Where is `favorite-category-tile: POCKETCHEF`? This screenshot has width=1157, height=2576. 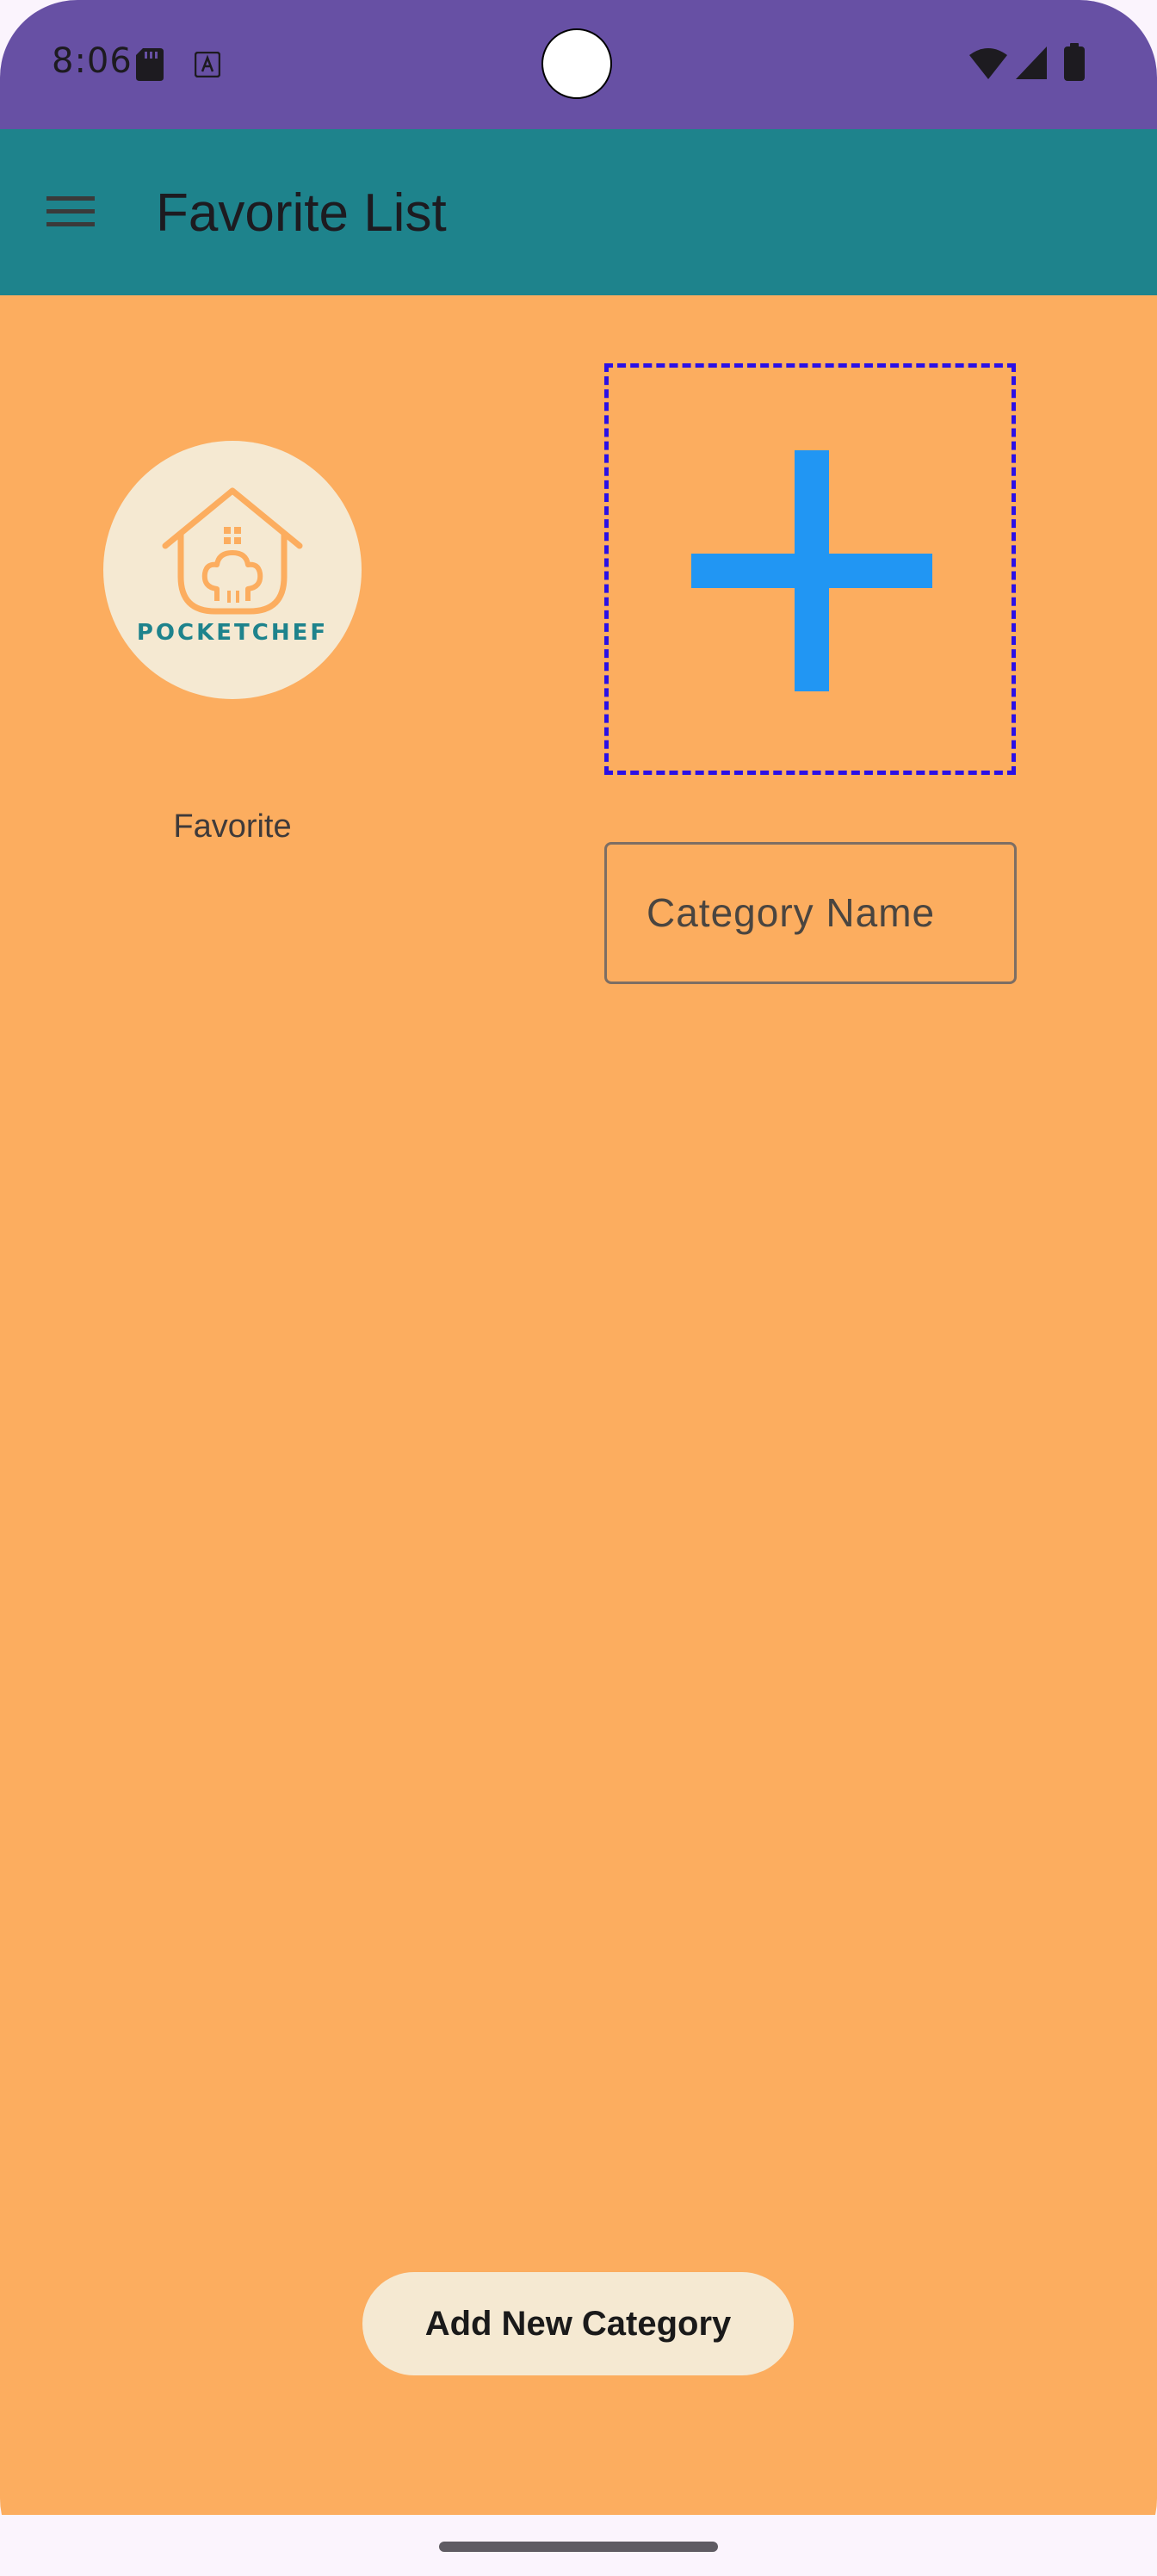
favorite-category-tile: POCKETCHEF is located at coordinates (233, 596).